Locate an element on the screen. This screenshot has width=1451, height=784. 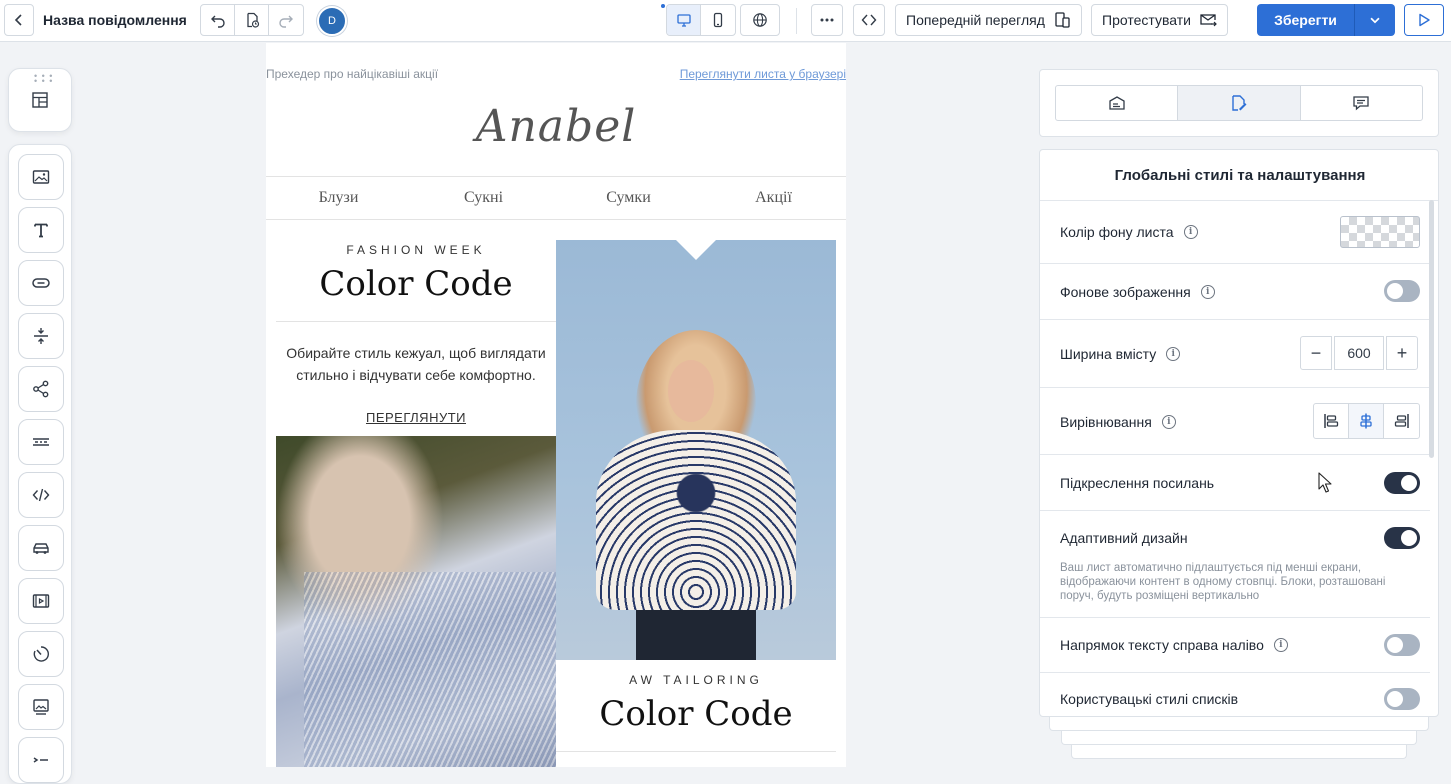
view-link: ПЕРЕГЛЯНУТИ is located at coordinates (416, 417).